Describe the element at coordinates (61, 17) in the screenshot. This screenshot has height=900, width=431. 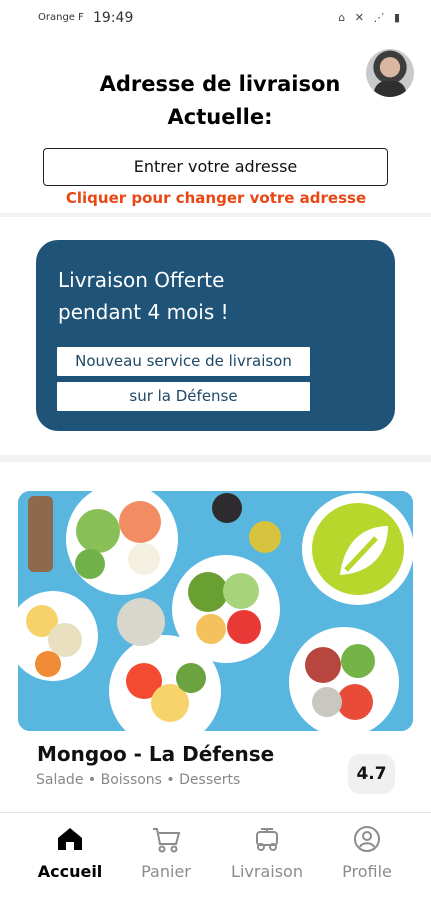
I see `carrier-name: Orange F` at that location.